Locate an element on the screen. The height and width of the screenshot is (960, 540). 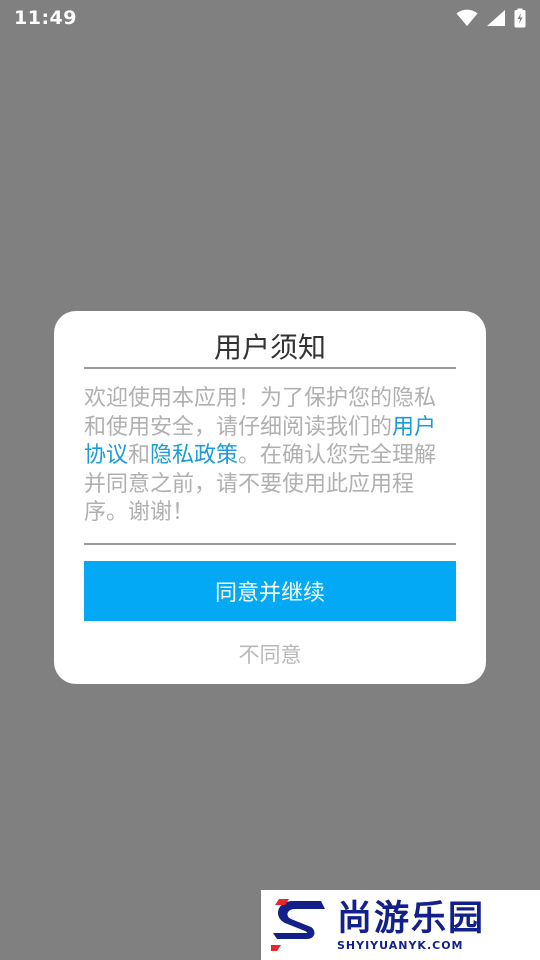
title-divider is located at coordinates (270, 368).